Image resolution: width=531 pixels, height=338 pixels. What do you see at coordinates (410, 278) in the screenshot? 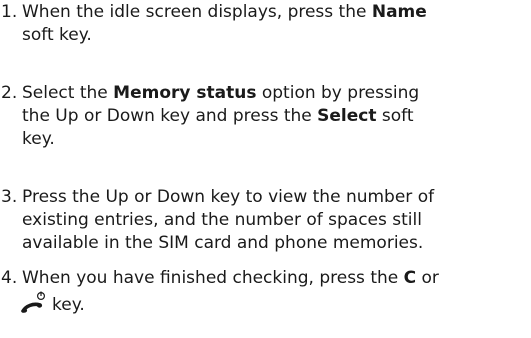
I see `c-key-label: C` at bounding box center [410, 278].